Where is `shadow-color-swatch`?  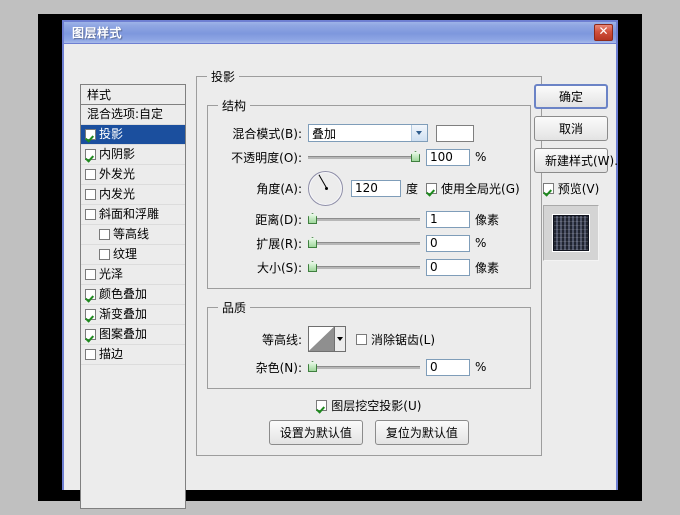 shadow-color-swatch is located at coordinates (455, 133).